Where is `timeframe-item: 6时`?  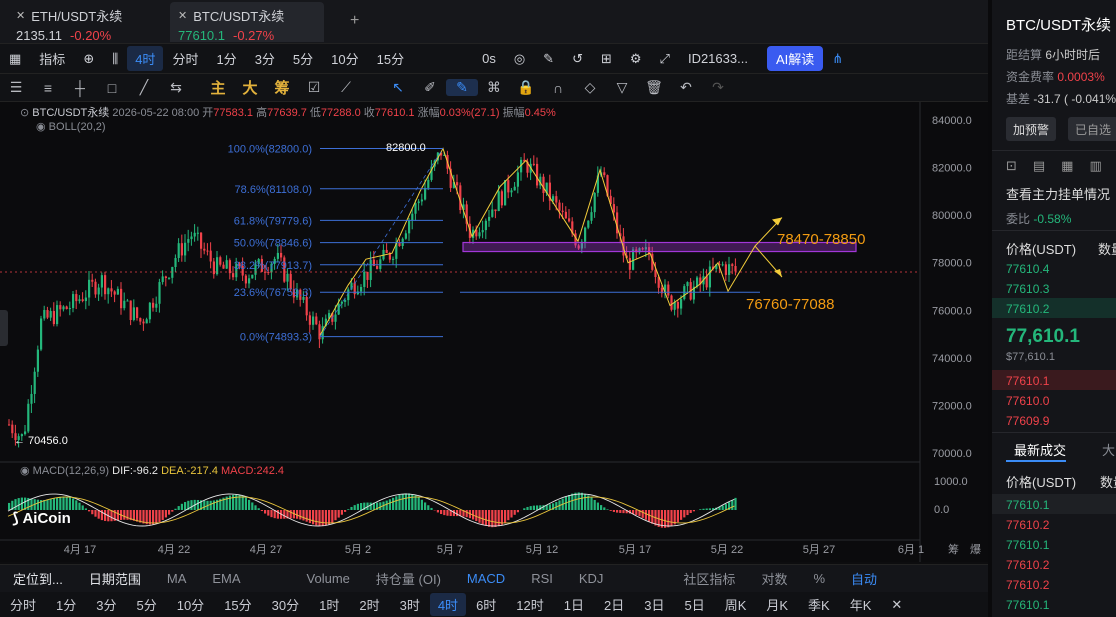
timeframe-item: 6时 is located at coordinates (486, 604).